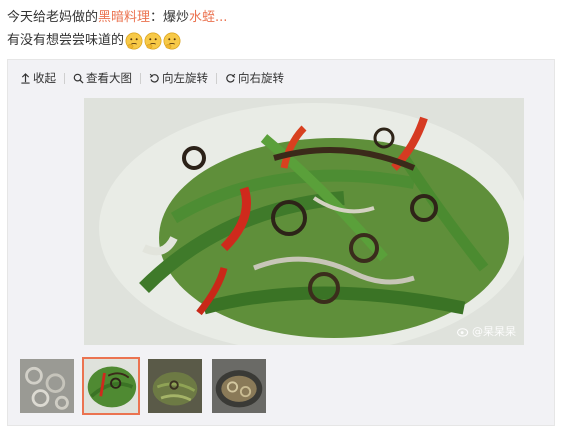  I want to click on post-line-2: 有没有想尝尝味道的, so click(281, 40).